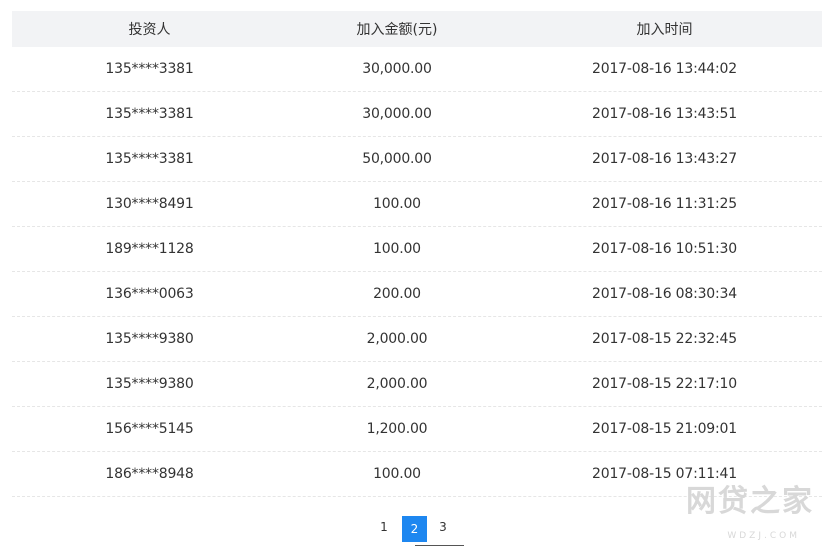 This screenshot has width=834, height=547. I want to click on header-time: 加入时间, so click(664, 30).